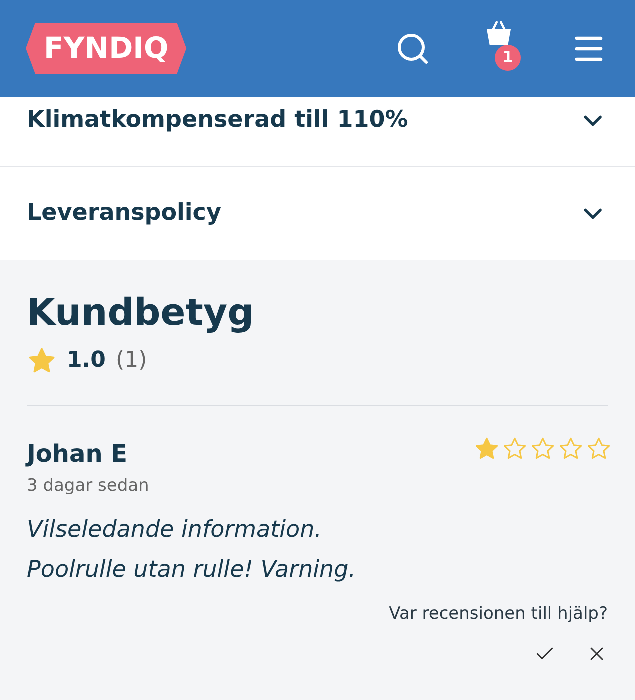 Image resolution: width=635 pixels, height=700 pixels. I want to click on rating-count: (1), so click(132, 361).